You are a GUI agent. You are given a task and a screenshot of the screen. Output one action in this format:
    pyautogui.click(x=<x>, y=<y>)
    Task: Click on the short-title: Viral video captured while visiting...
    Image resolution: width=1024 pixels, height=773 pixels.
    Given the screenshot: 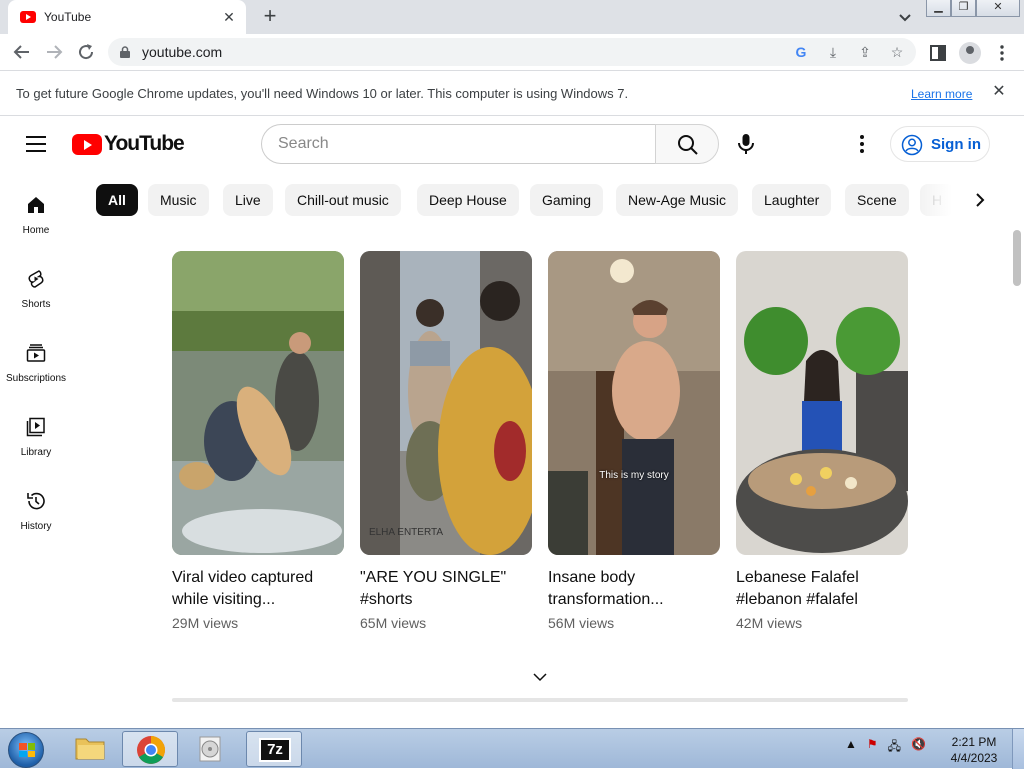 What is the action you would take?
    pyautogui.click(x=258, y=589)
    